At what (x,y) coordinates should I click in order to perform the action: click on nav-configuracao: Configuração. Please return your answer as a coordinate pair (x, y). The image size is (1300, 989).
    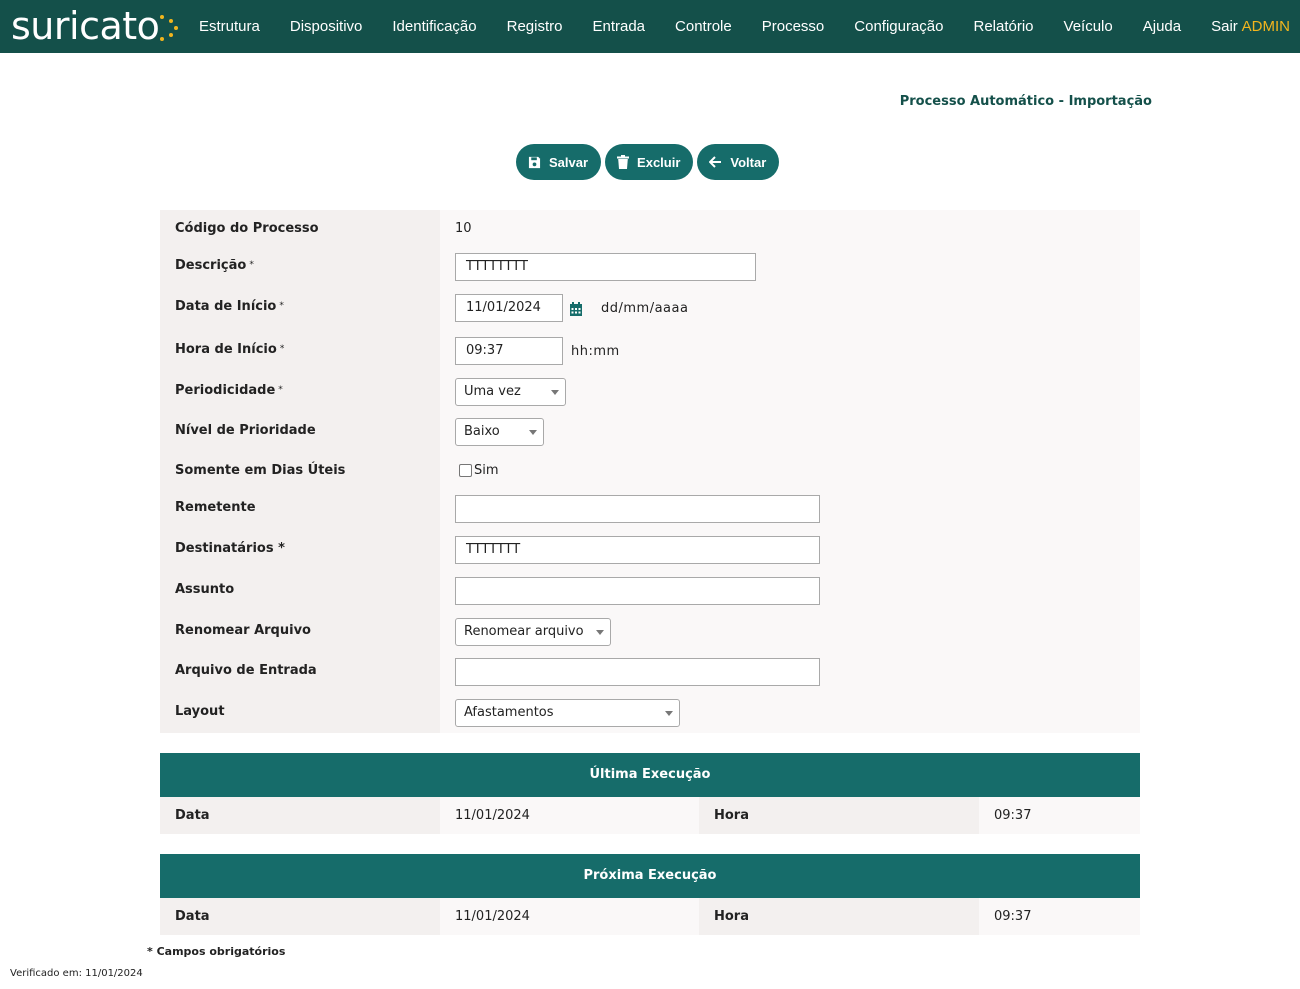
    Looking at the image, I should click on (898, 26).